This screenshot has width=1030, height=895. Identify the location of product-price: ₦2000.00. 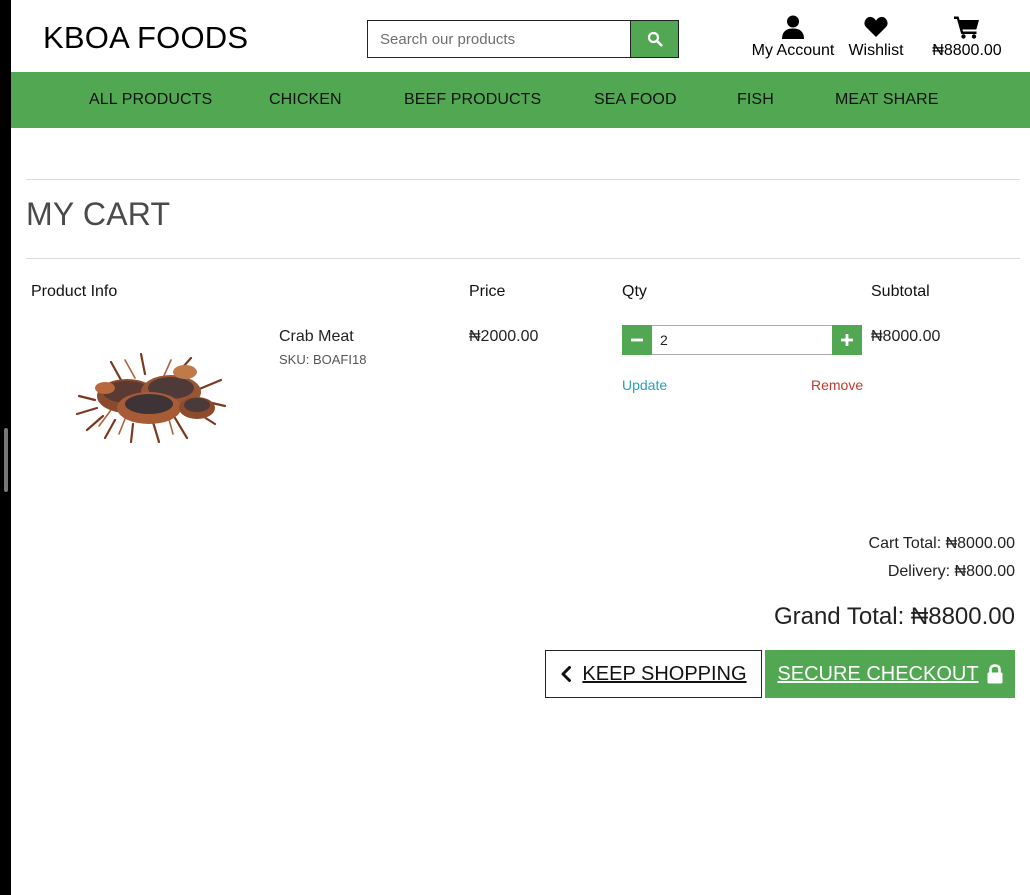
(504, 336).